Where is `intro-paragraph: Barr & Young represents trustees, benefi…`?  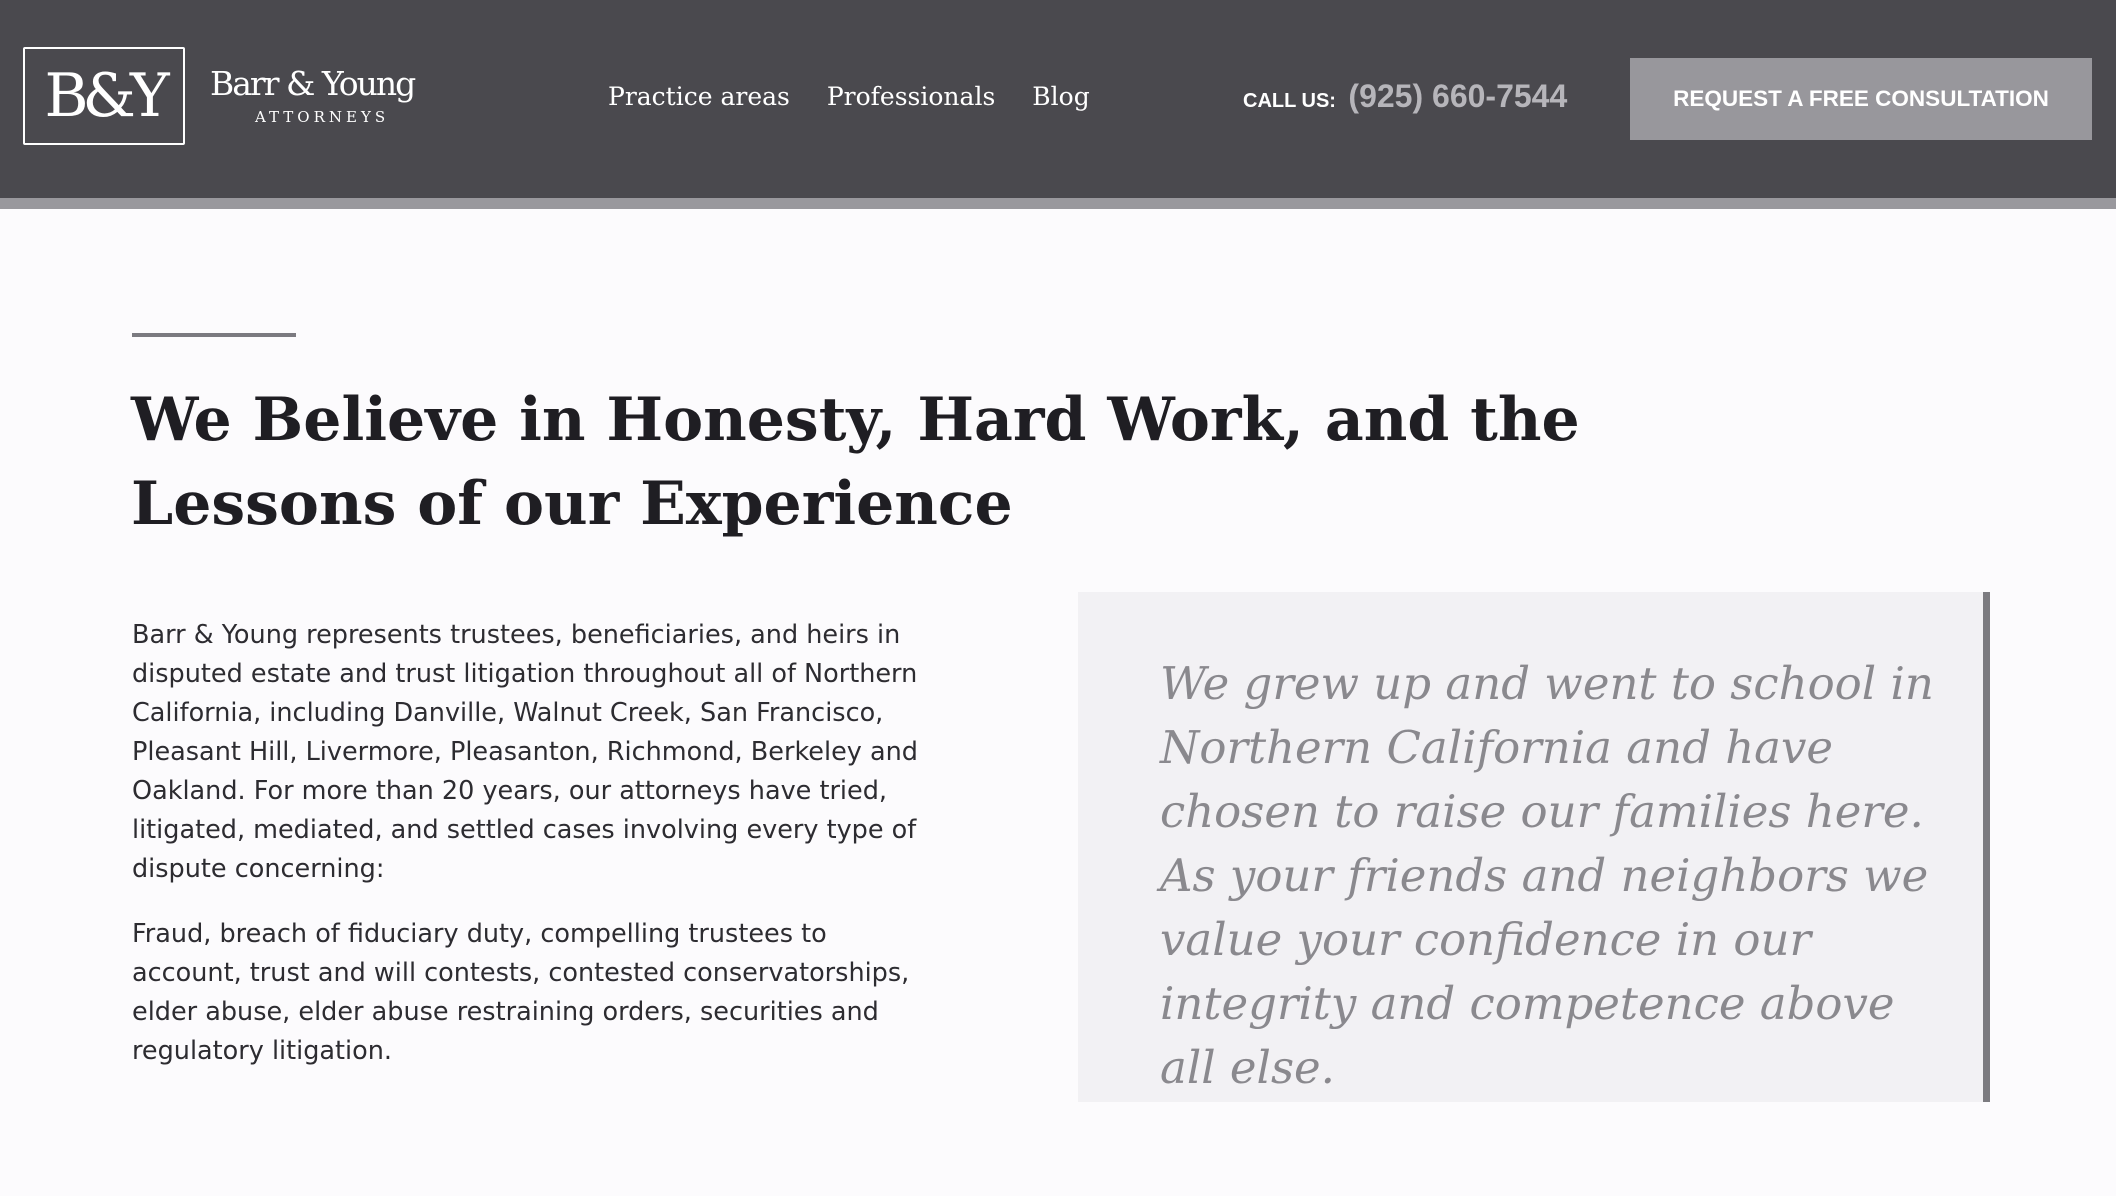 intro-paragraph: Barr & Young represents trustees, benefi… is located at coordinates (525, 752).